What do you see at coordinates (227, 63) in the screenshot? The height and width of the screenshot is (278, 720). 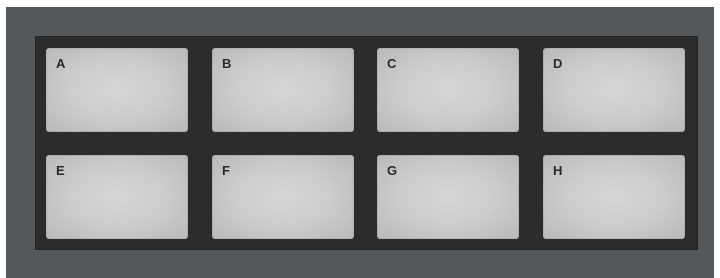 I see `pad-label: B` at bounding box center [227, 63].